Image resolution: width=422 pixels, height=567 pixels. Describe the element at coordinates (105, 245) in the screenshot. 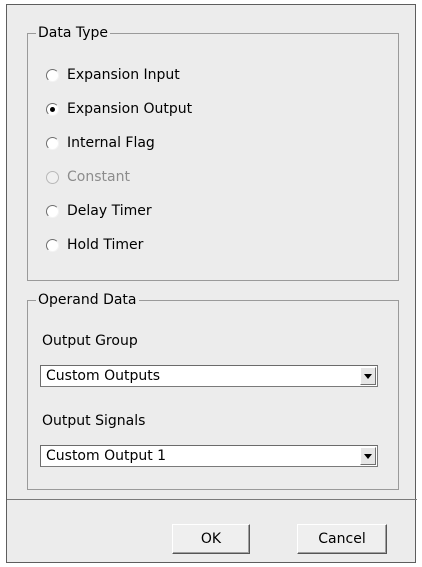

I see `radio-label: Hold Timer` at that location.